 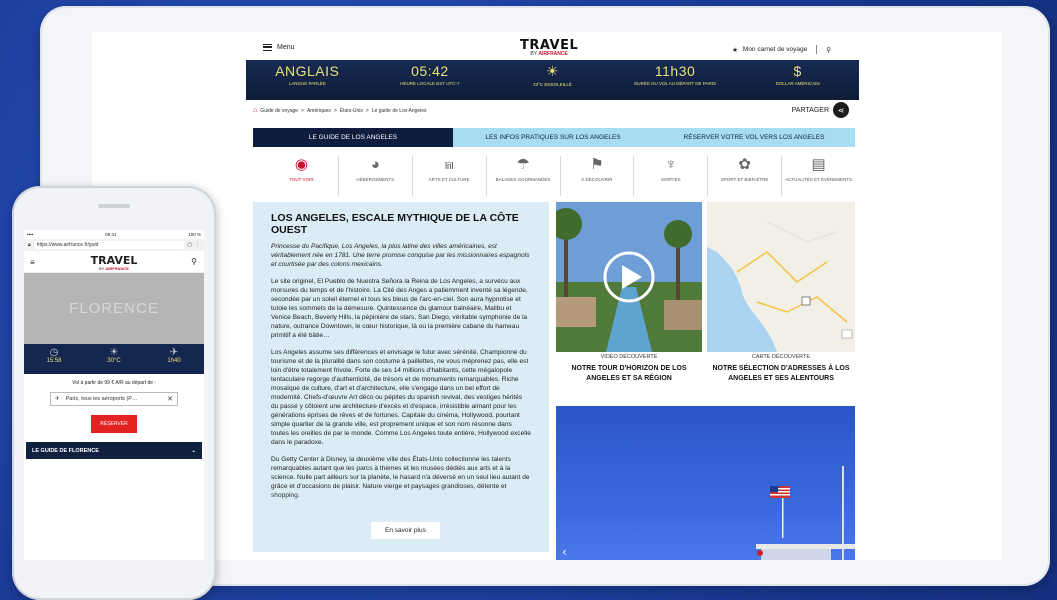 What do you see at coordinates (754, 137) in the screenshot?
I see `tab-reserver: RÉSERVER VOTRE VOL VERS LOS ANGELES` at bounding box center [754, 137].